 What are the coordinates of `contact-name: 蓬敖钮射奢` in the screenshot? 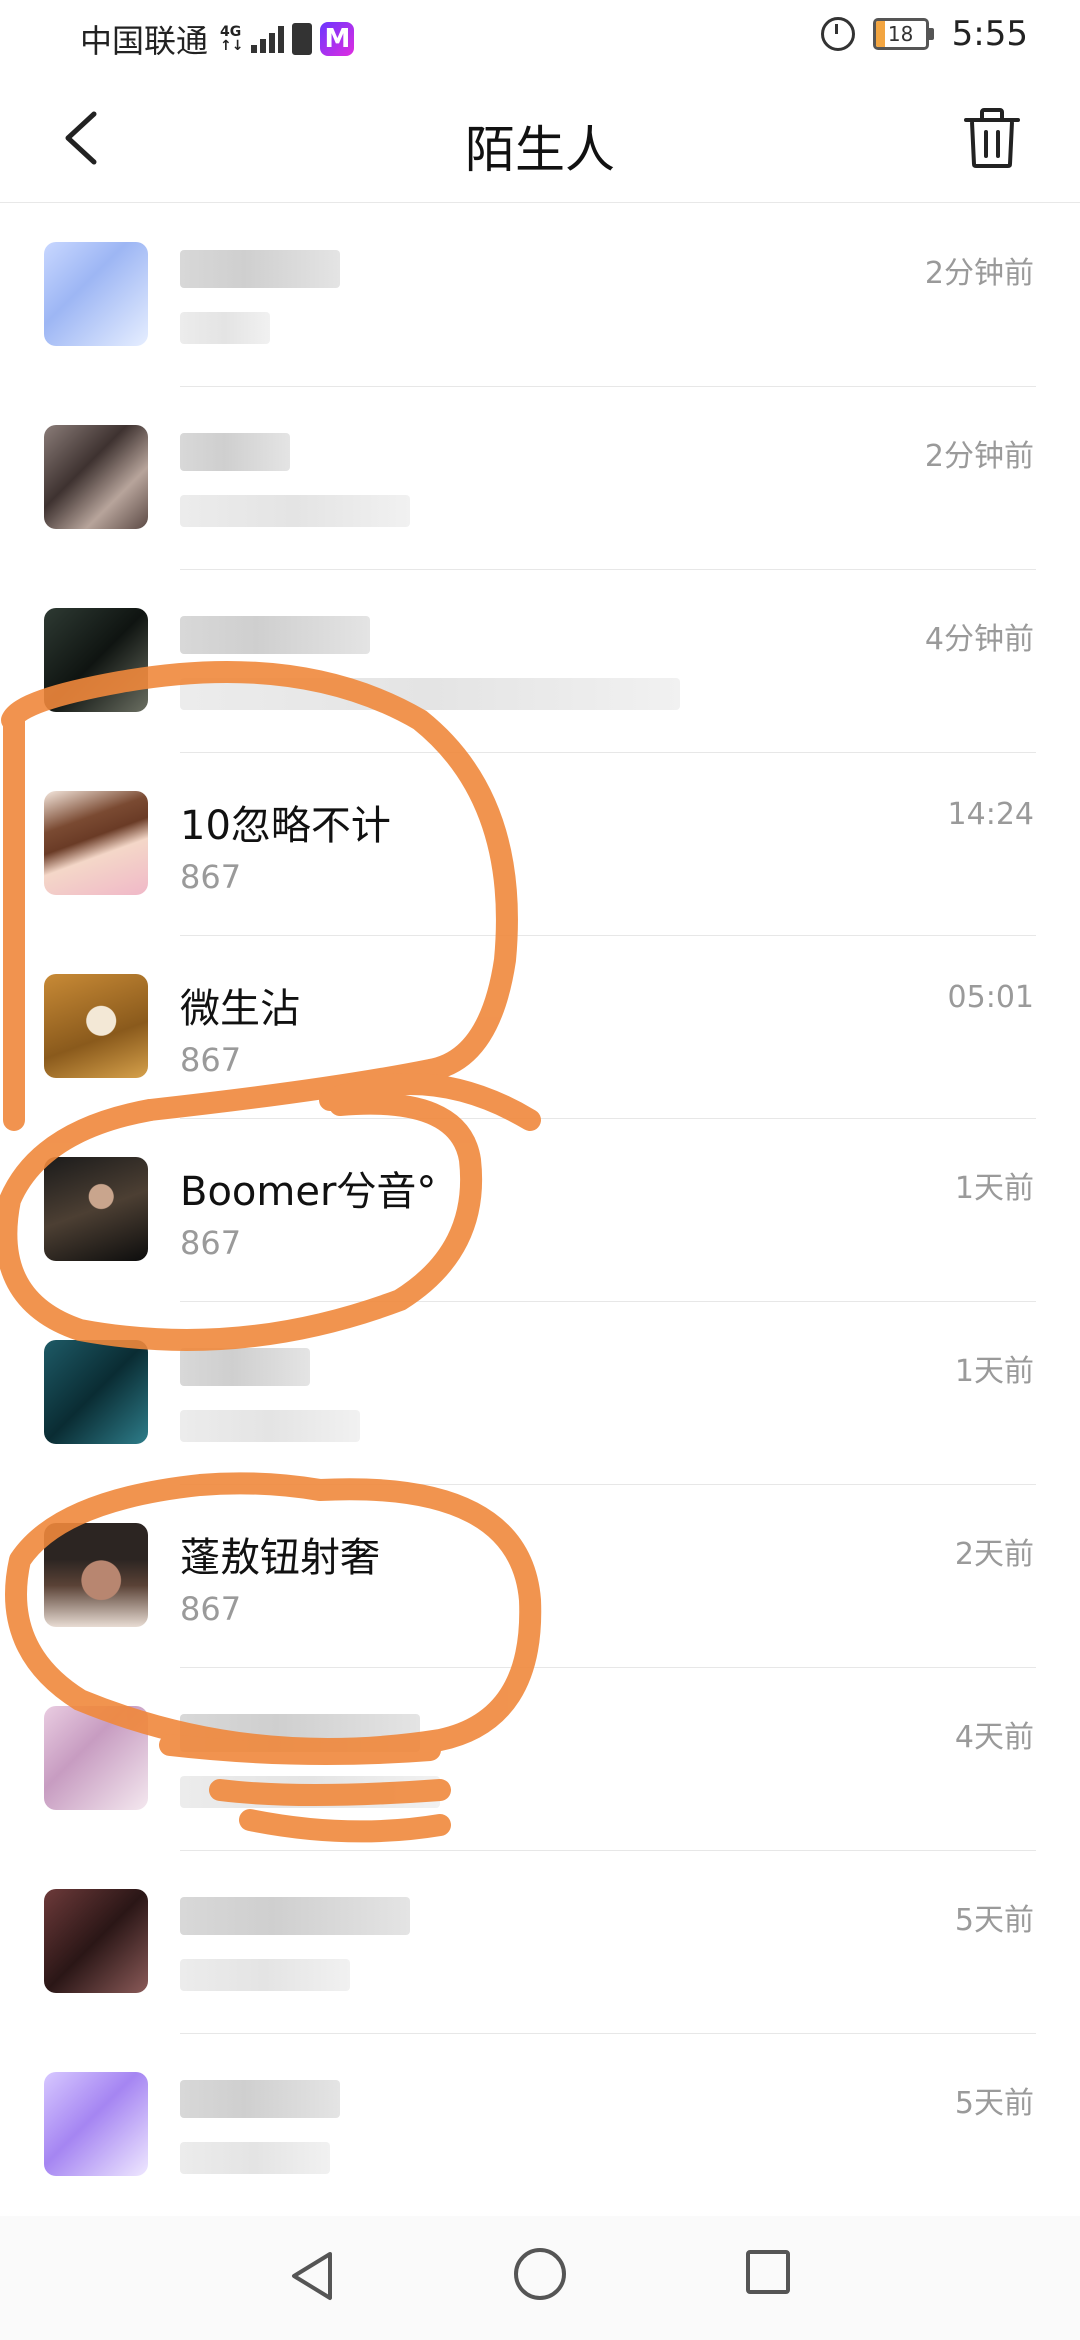 It's located at (280, 1558).